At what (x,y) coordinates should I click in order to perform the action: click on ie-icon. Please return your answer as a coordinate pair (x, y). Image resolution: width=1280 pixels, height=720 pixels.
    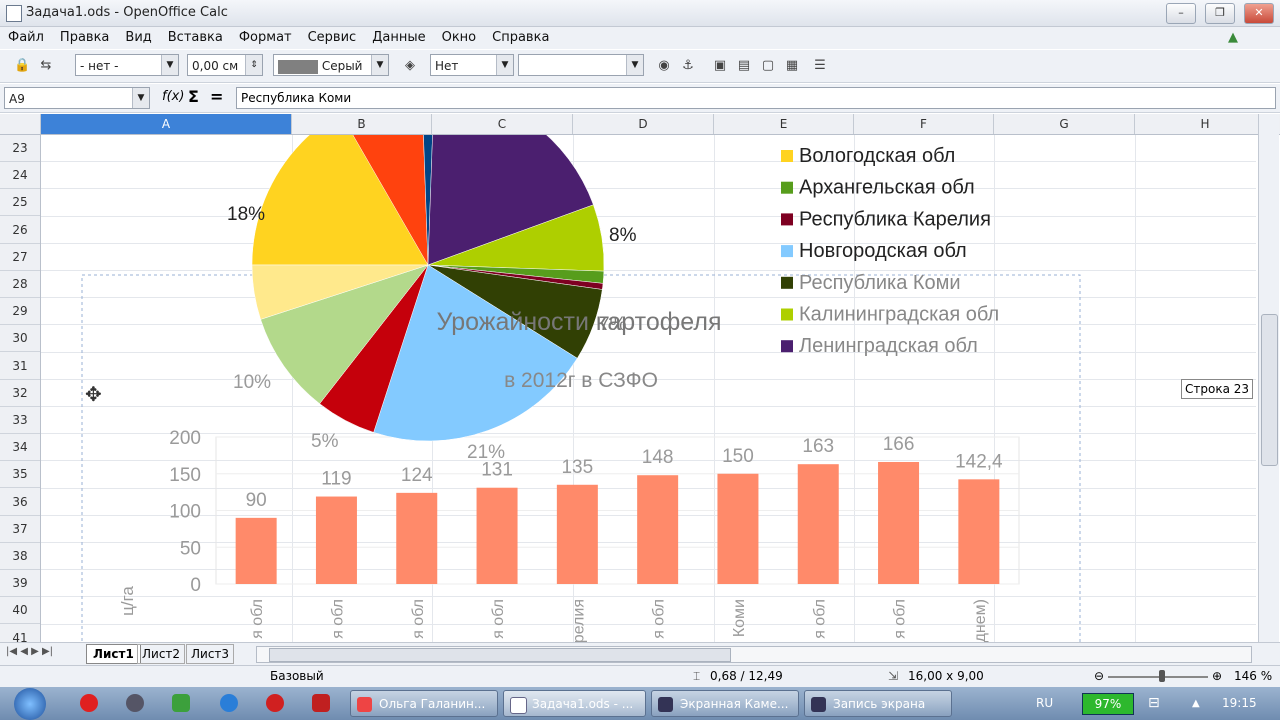
    Looking at the image, I should click on (229, 703).